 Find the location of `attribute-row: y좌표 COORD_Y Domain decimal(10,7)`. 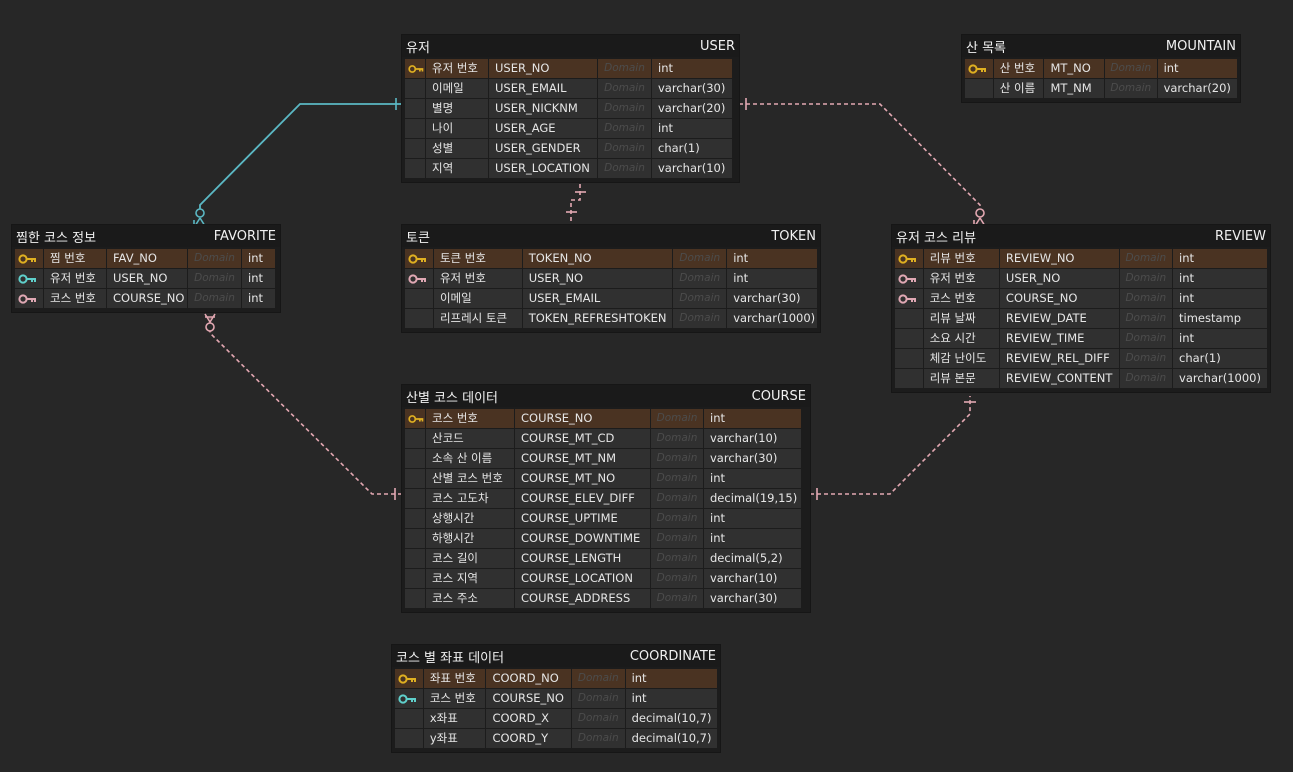

attribute-row: y좌표 COORD_Y Domain decimal(10,7) is located at coordinates (556, 738).